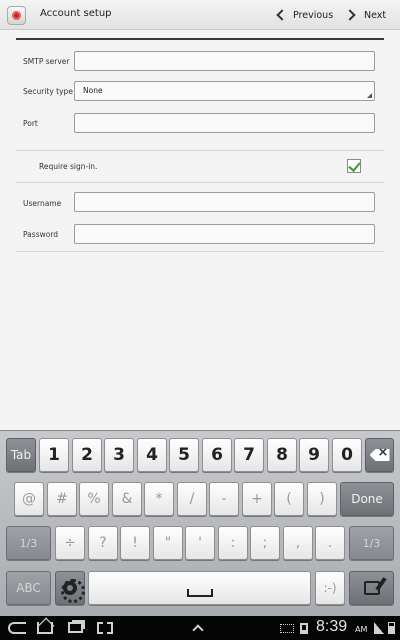 The width and height of the screenshot is (400, 640). Describe the element at coordinates (371, 543) in the screenshot. I see `page-right-key: 1/3` at that location.